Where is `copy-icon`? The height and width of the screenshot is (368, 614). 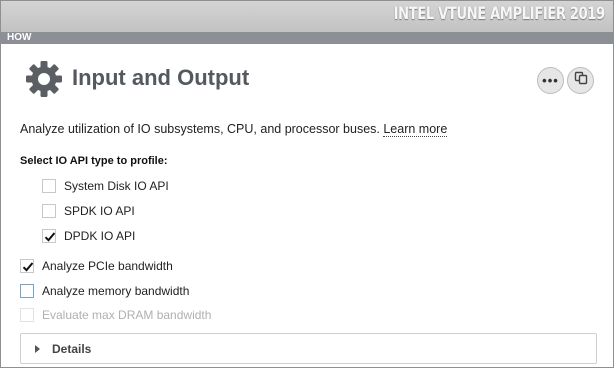
copy-icon is located at coordinates (581, 80).